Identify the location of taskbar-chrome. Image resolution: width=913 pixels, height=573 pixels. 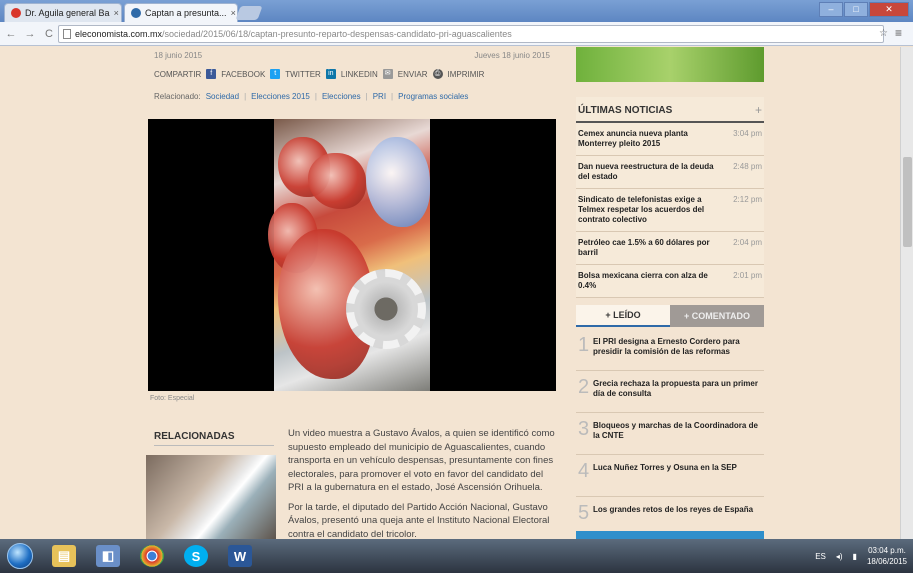
(152, 556).